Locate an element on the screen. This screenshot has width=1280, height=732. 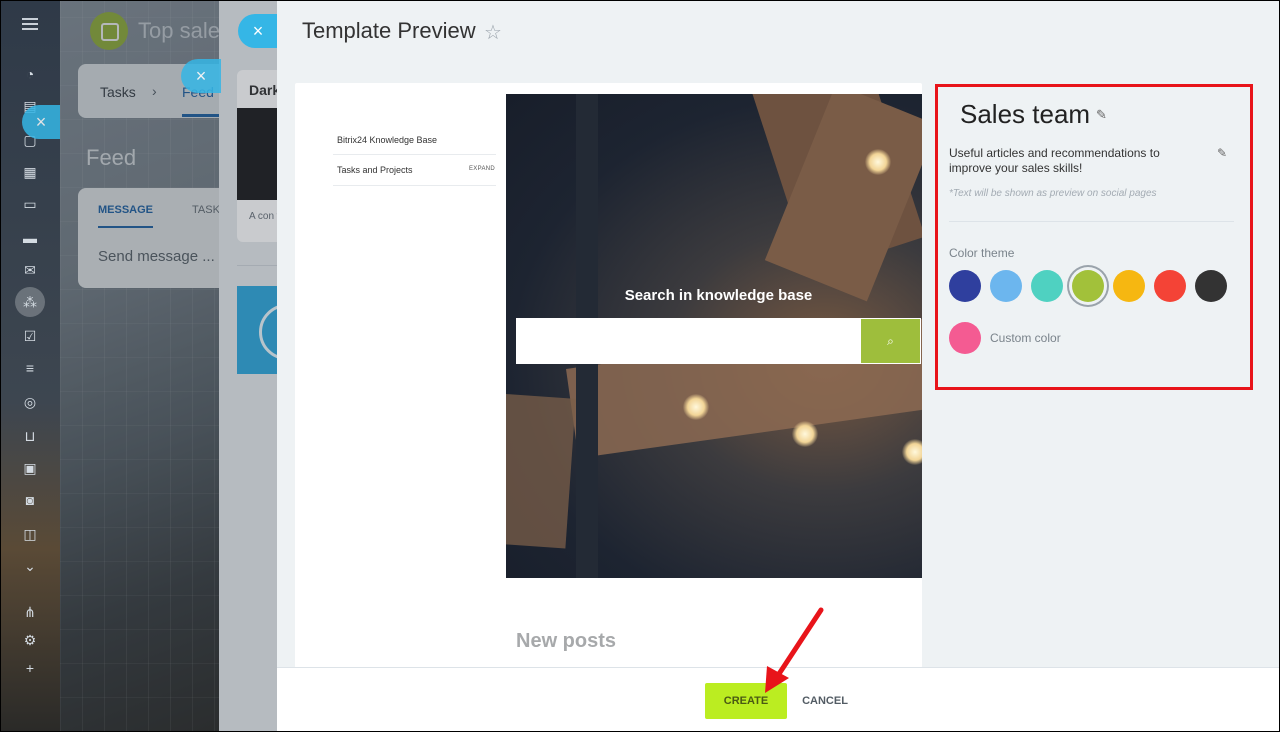
document-icon: ▭ is located at coordinates (30, 204).